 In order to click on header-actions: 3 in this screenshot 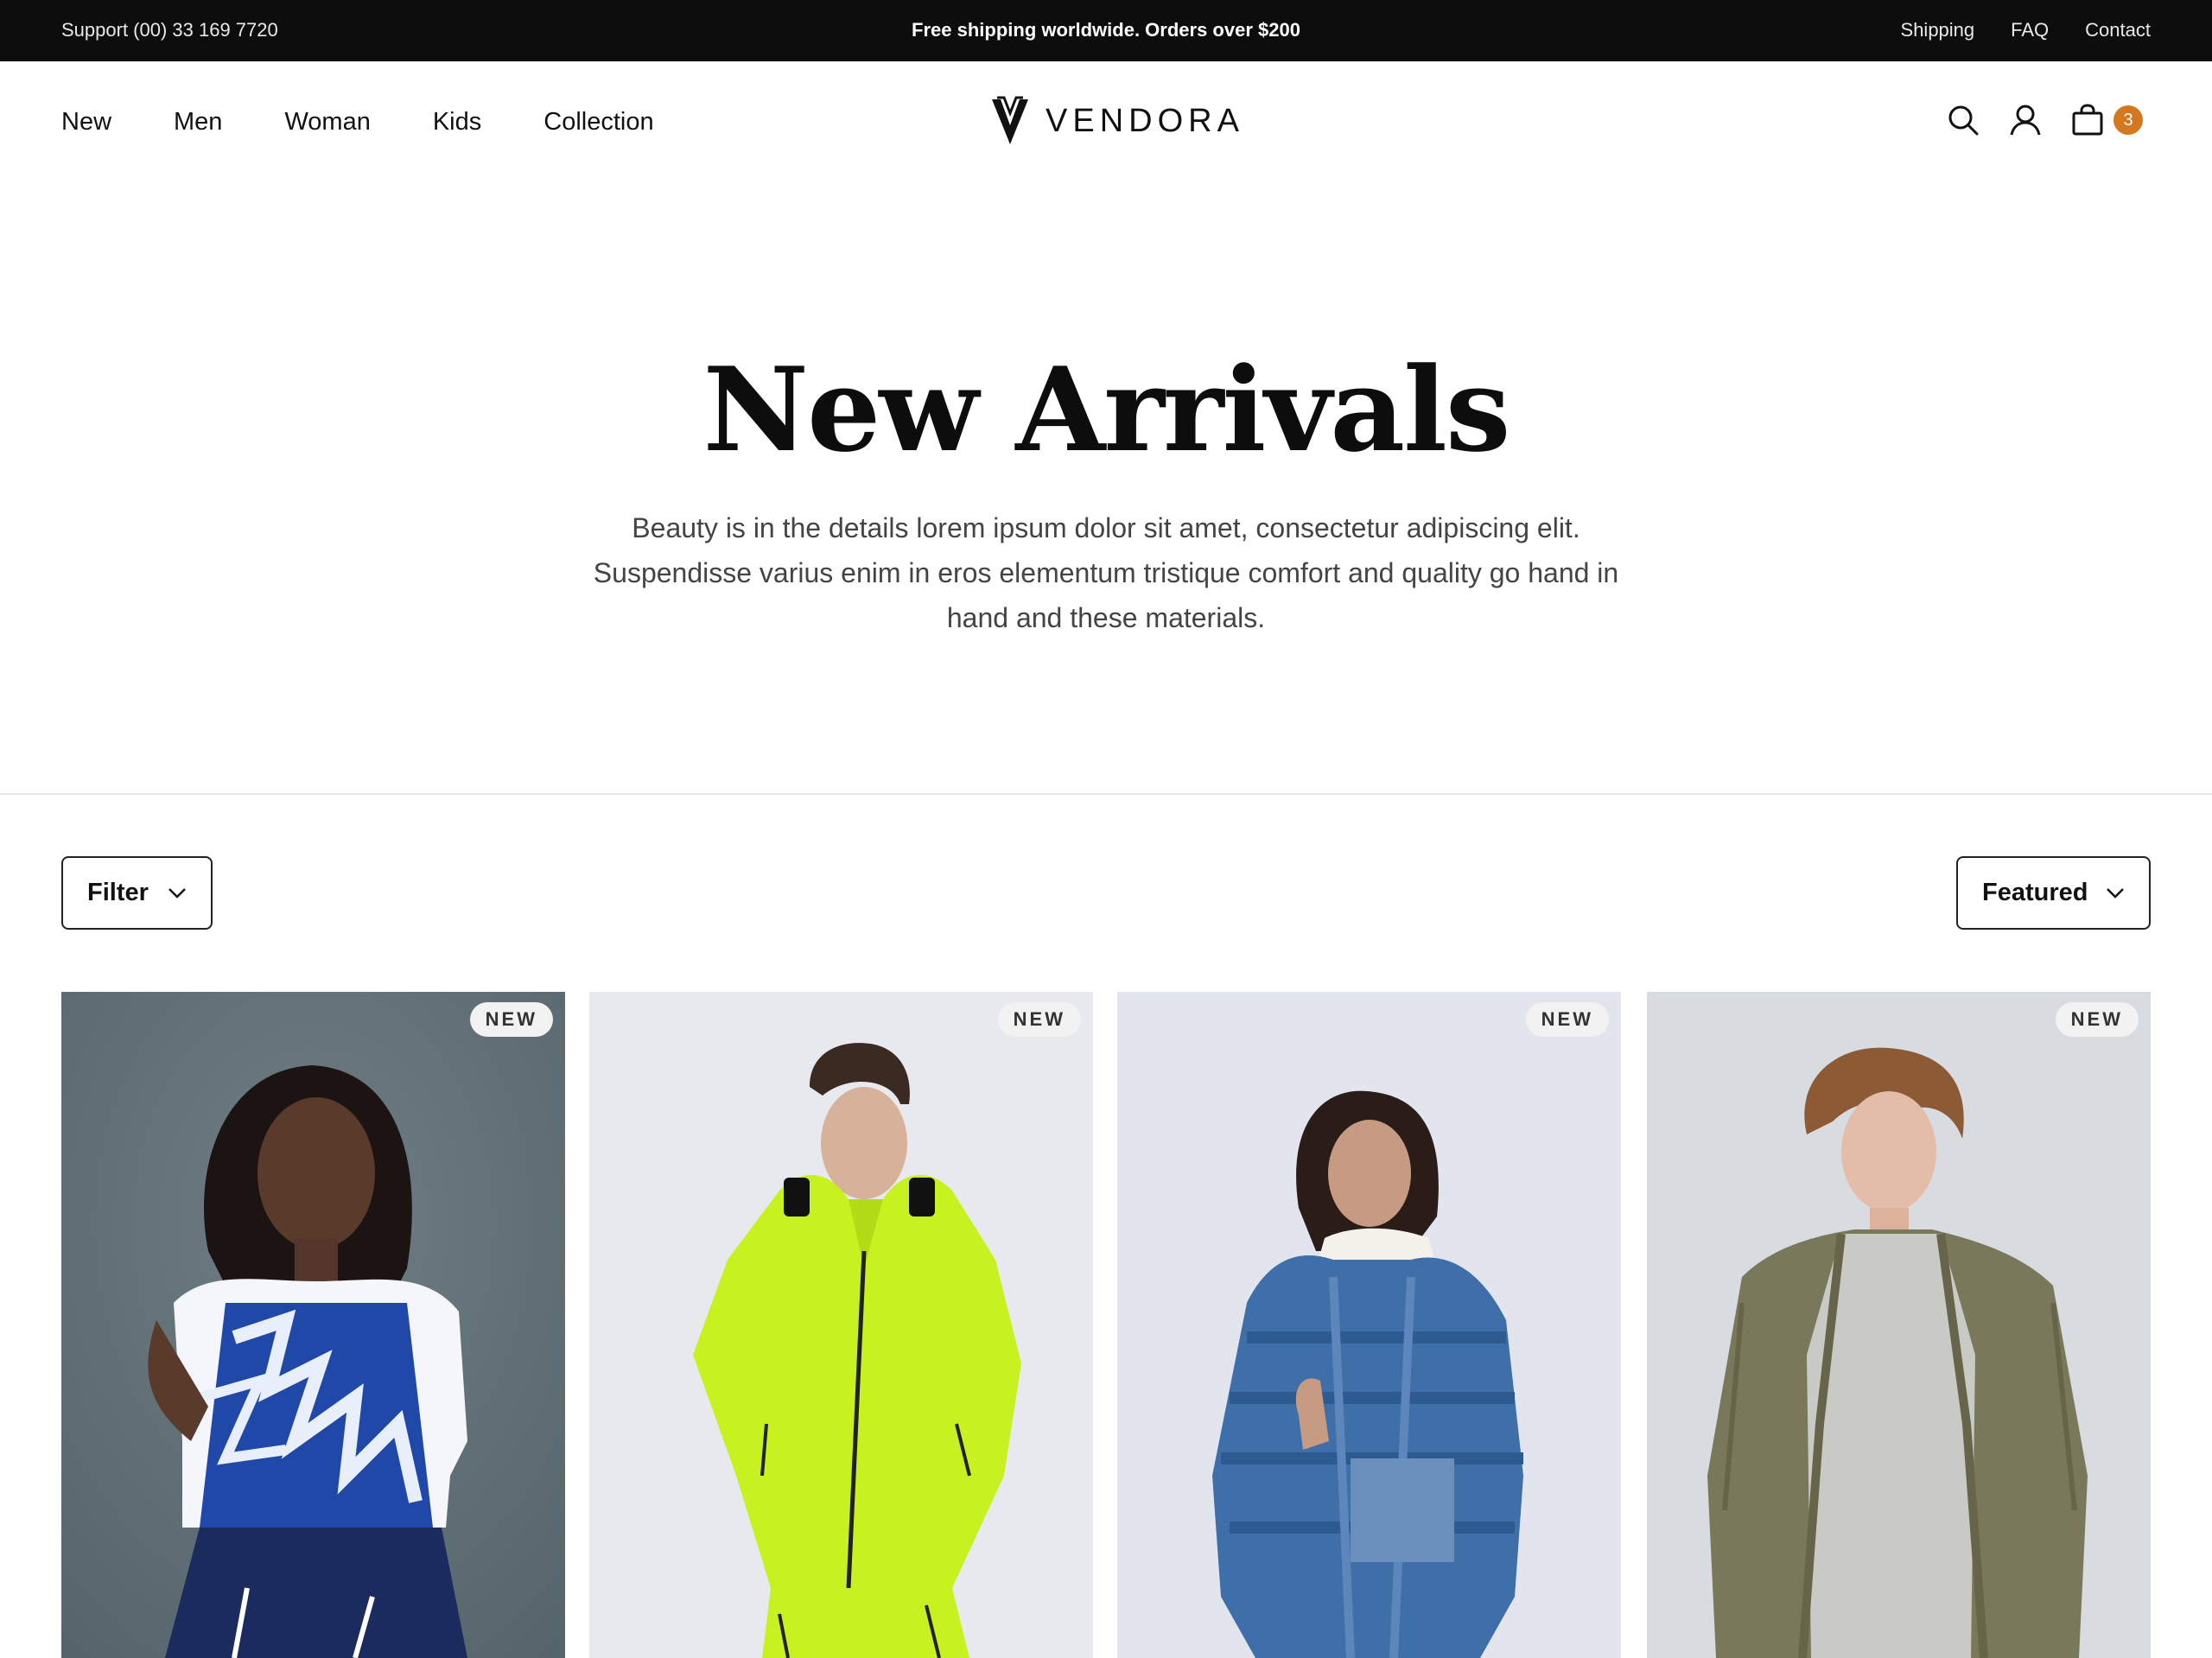, I will do `click(2043, 120)`.